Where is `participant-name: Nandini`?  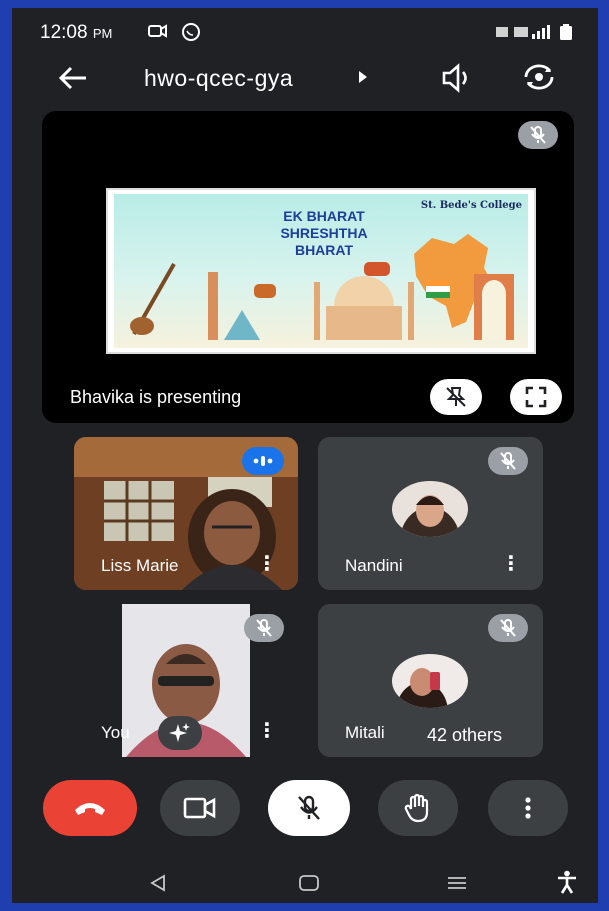 participant-name: Nandini is located at coordinates (374, 565).